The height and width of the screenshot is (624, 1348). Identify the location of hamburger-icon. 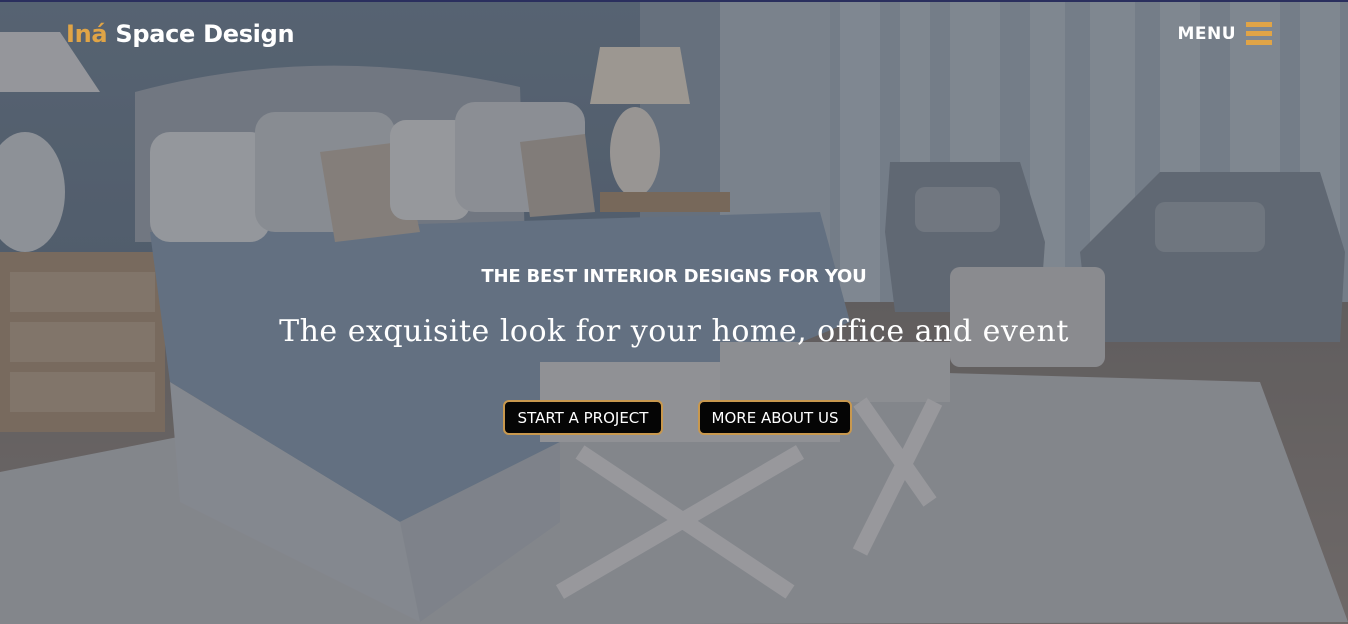
(1259, 33).